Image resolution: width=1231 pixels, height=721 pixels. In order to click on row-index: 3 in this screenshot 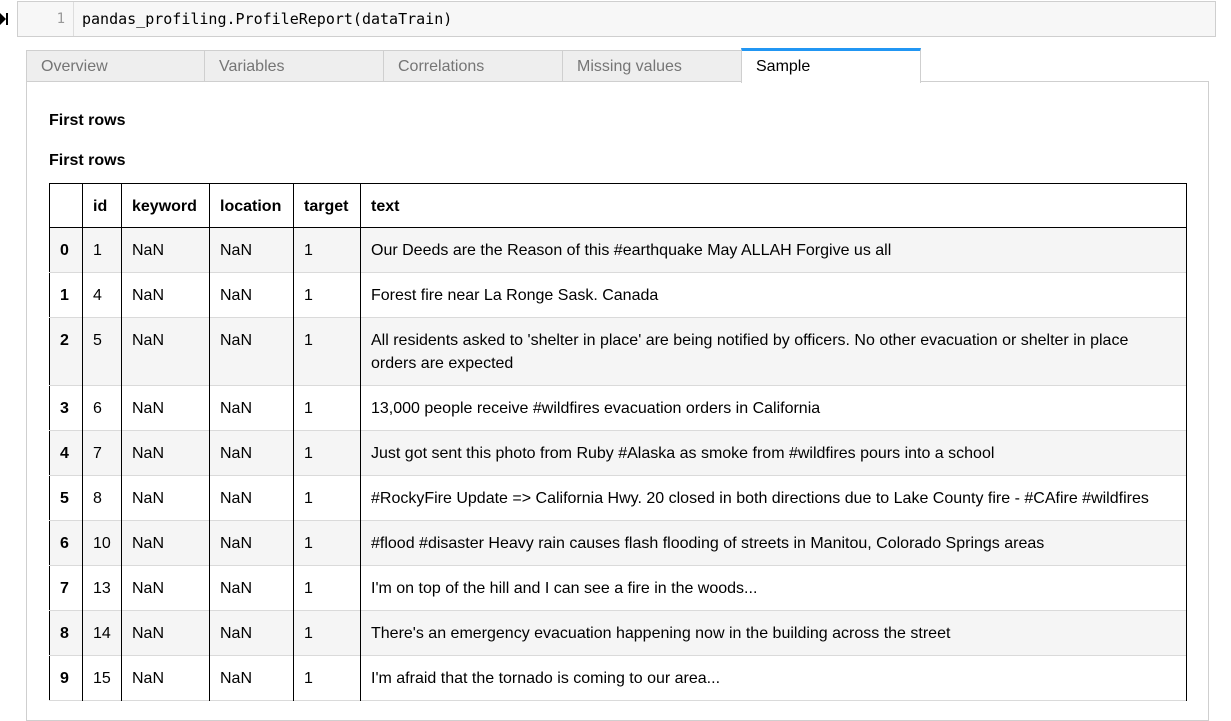, I will do `click(66, 408)`.